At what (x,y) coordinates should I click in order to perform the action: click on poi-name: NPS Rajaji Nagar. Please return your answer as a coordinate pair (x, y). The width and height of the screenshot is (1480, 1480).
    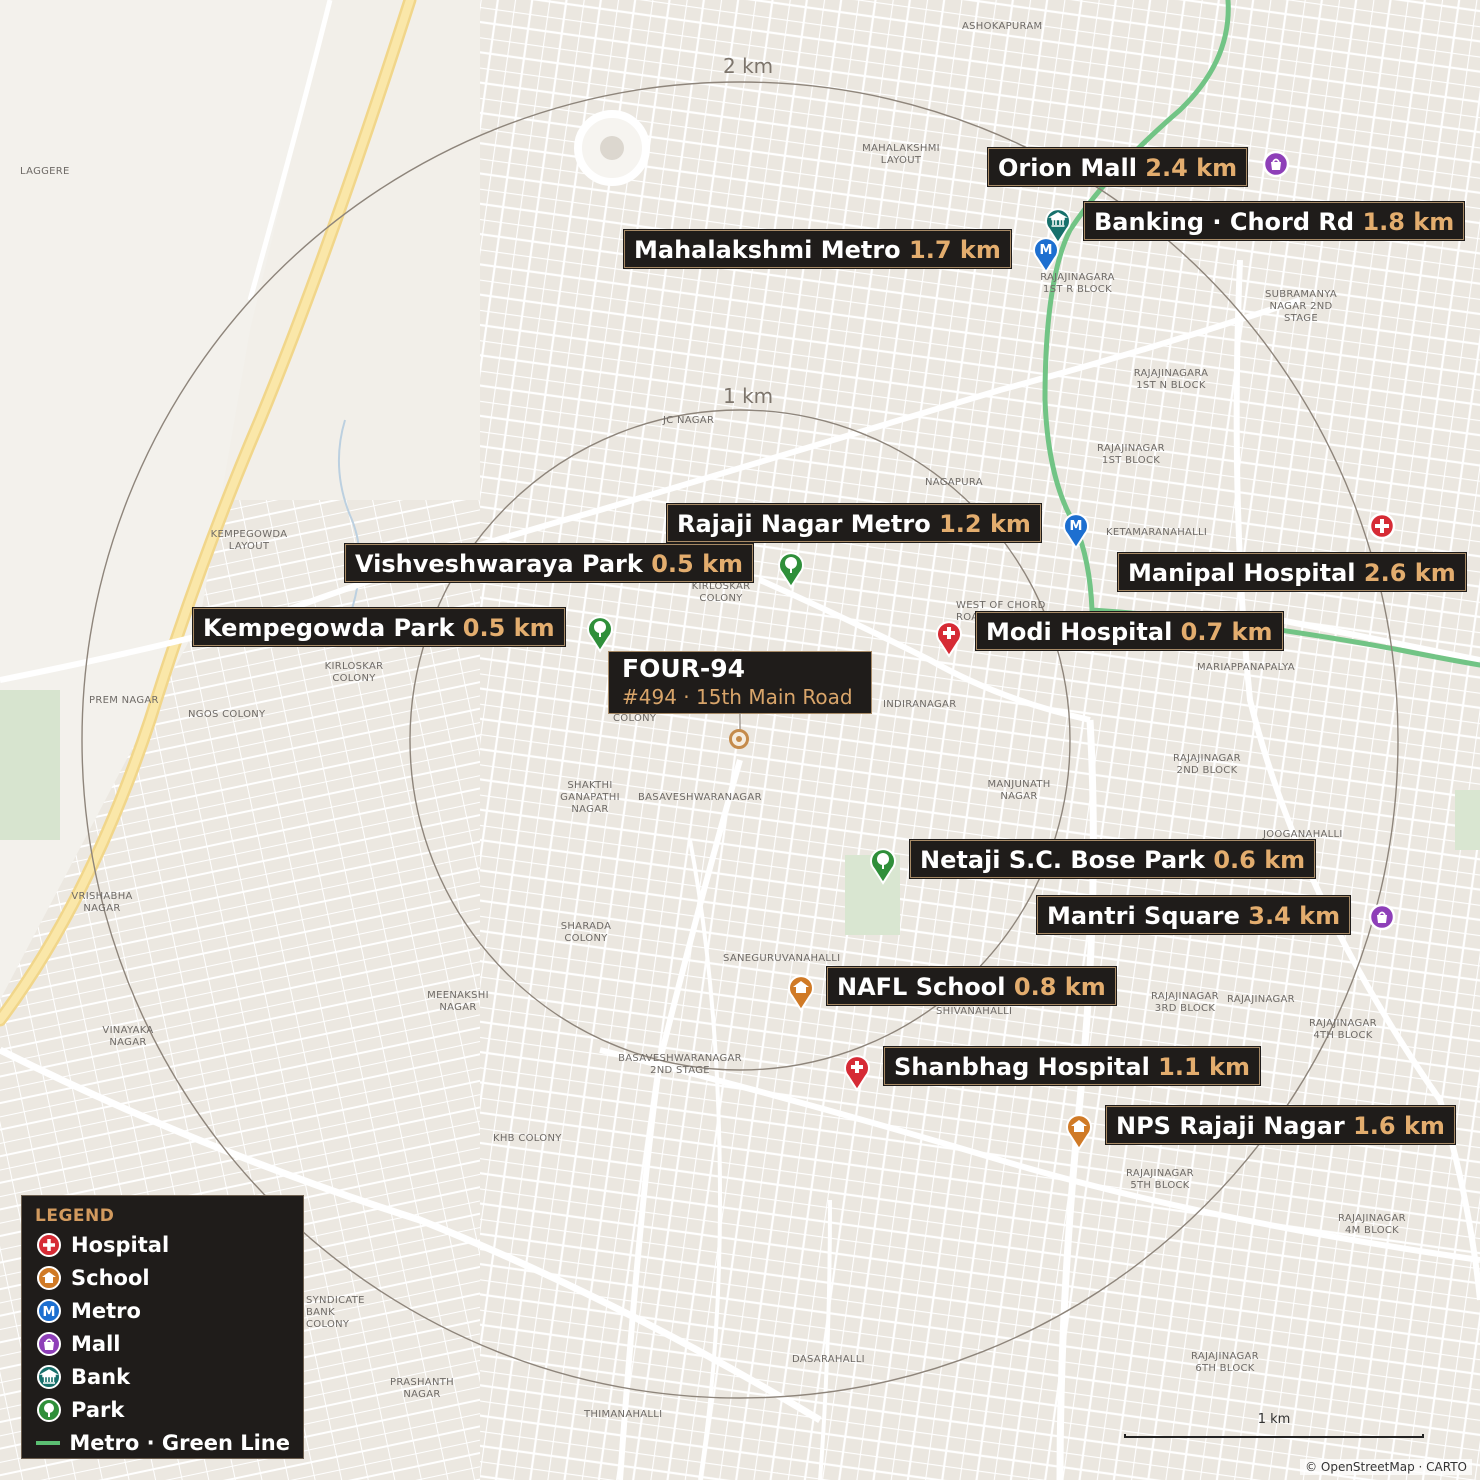
    Looking at the image, I should click on (1230, 1126).